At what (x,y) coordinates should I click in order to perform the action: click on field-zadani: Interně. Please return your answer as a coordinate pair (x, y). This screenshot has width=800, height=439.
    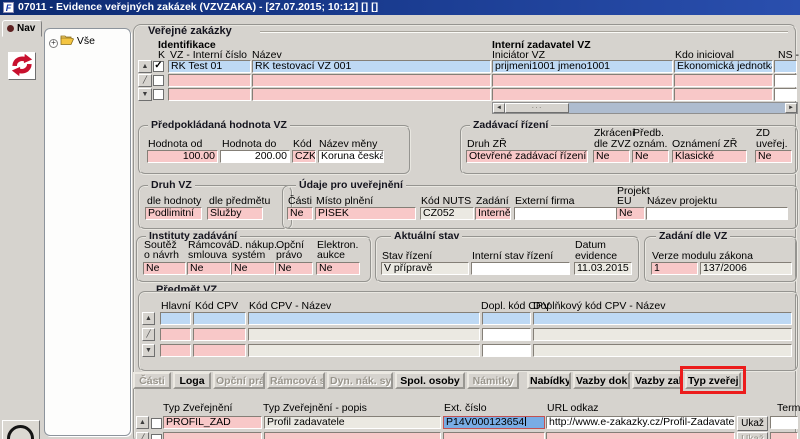
    Looking at the image, I should click on (493, 213).